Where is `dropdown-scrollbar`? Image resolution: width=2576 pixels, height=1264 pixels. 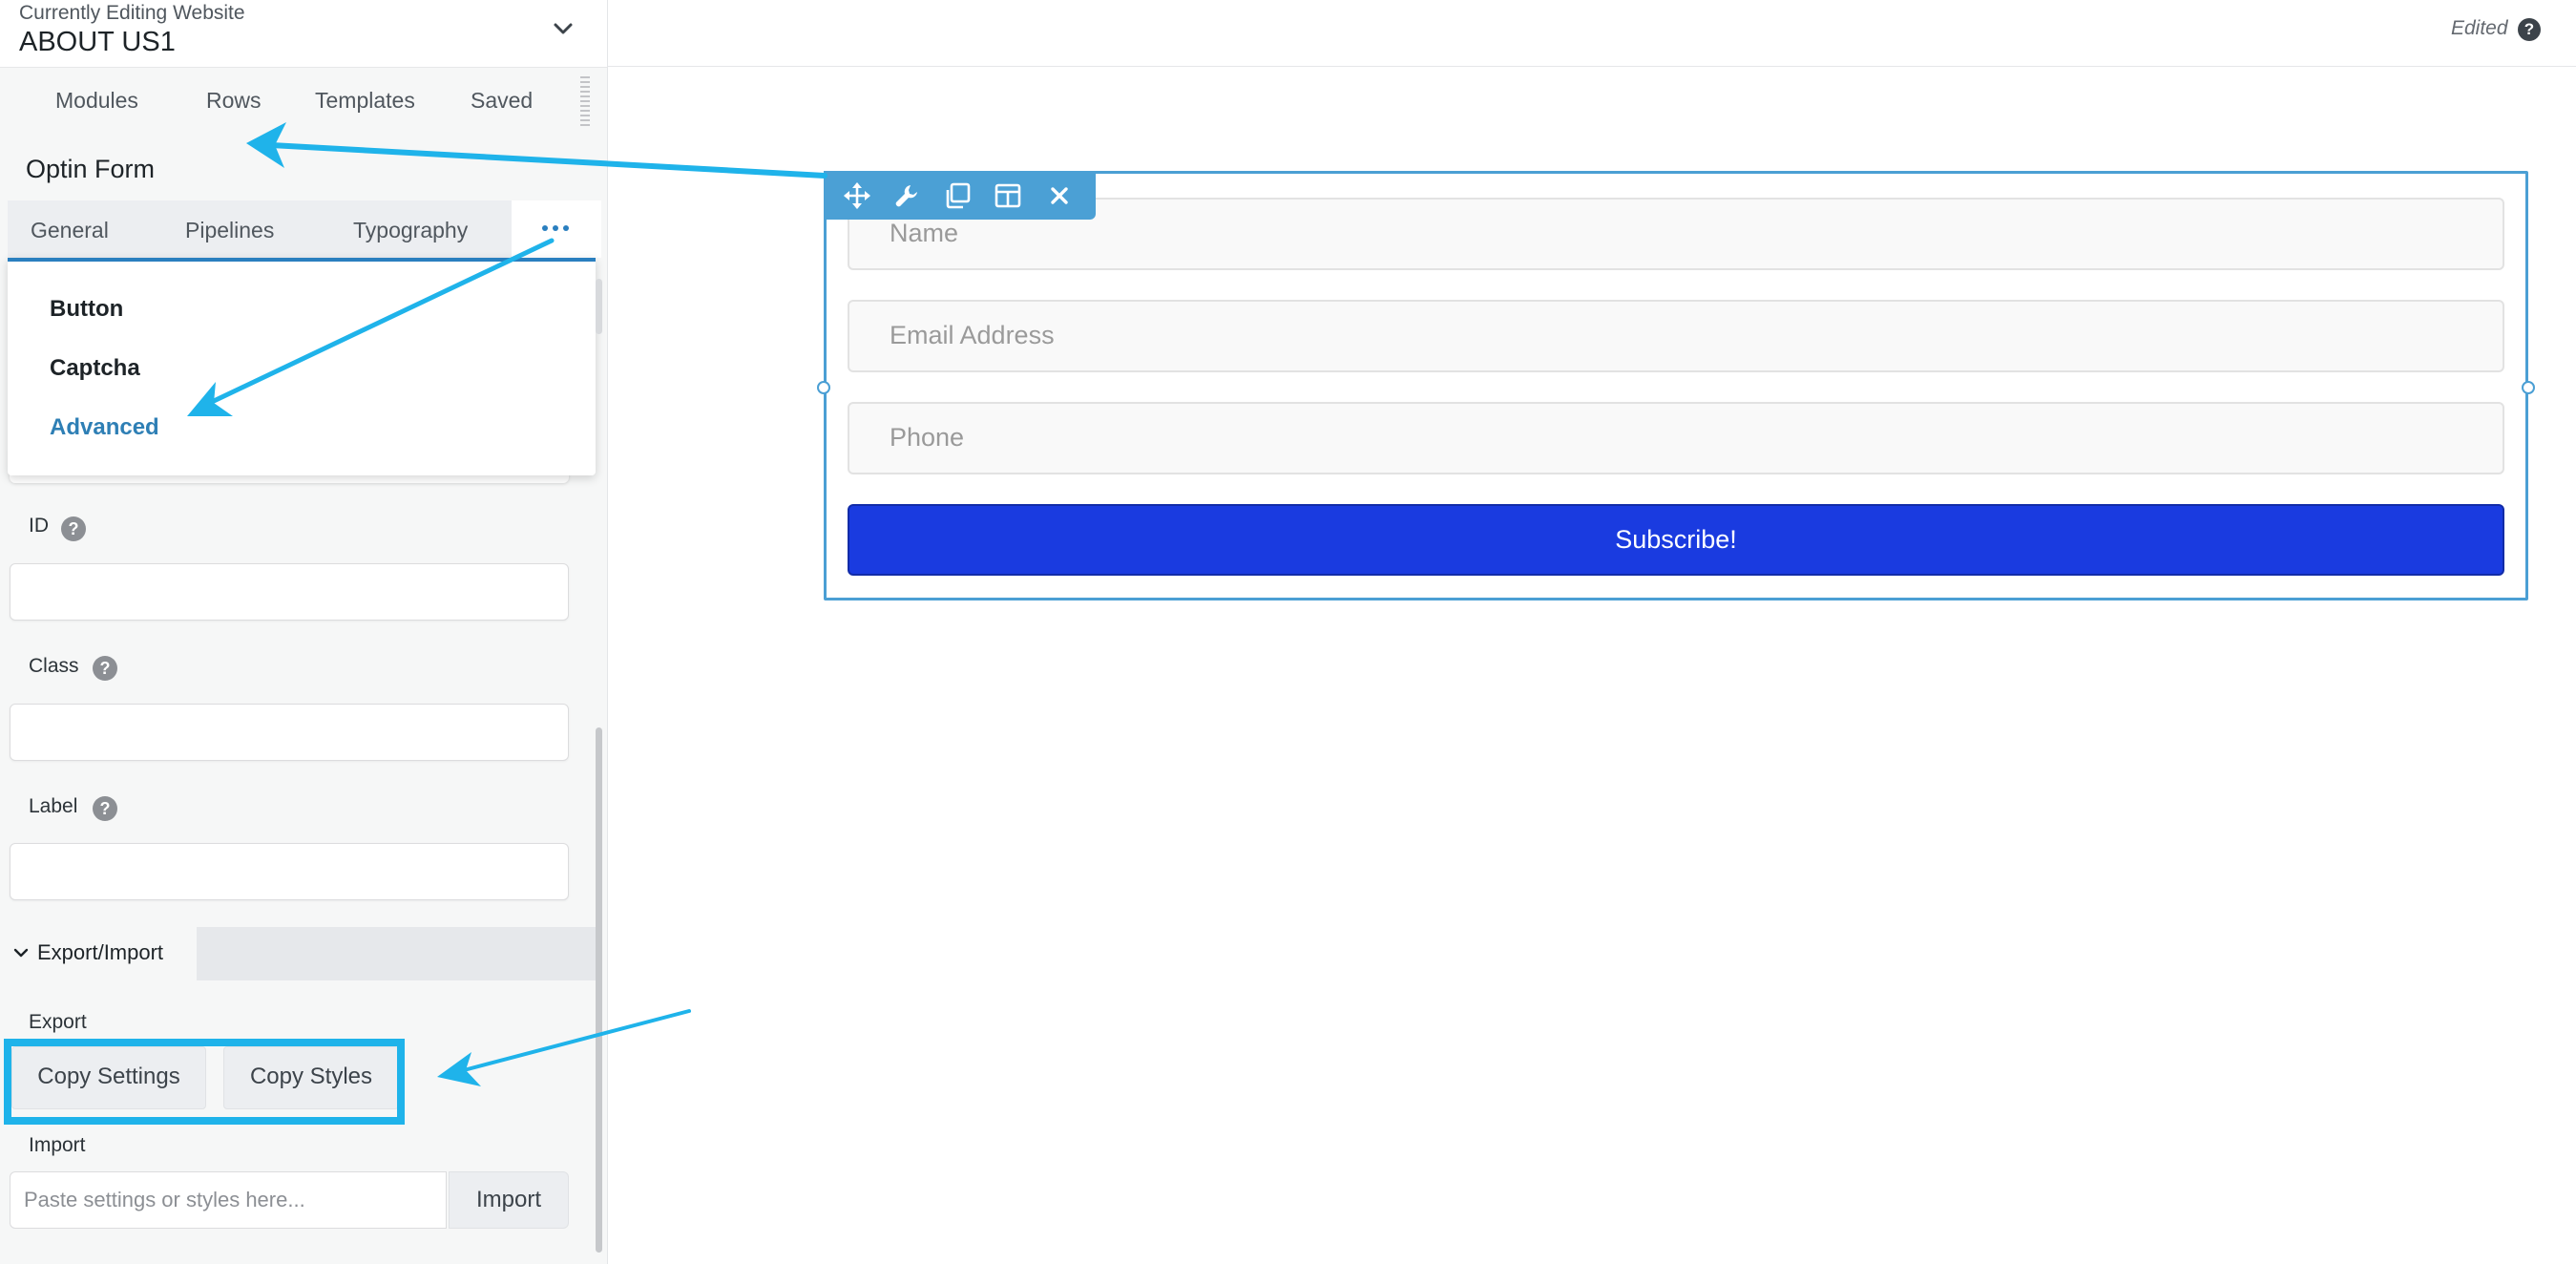
dropdown-scrollbar is located at coordinates (599, 307).